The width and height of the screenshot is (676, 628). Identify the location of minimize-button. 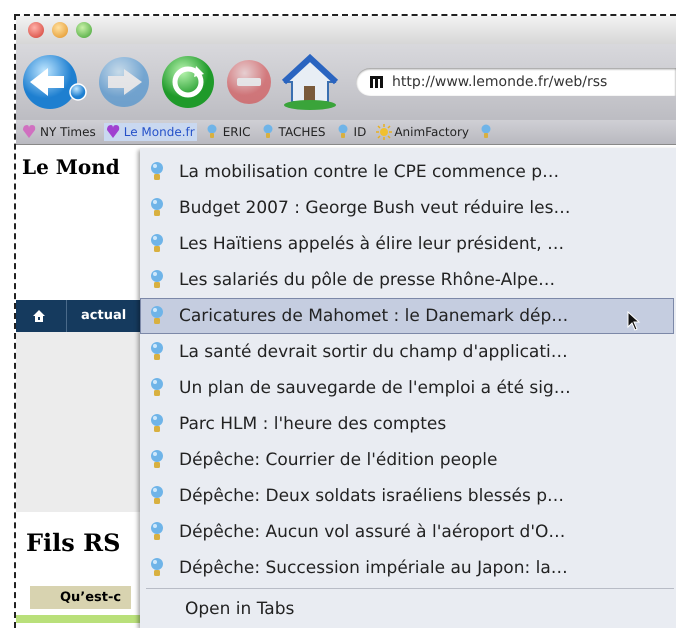
(60, 30).